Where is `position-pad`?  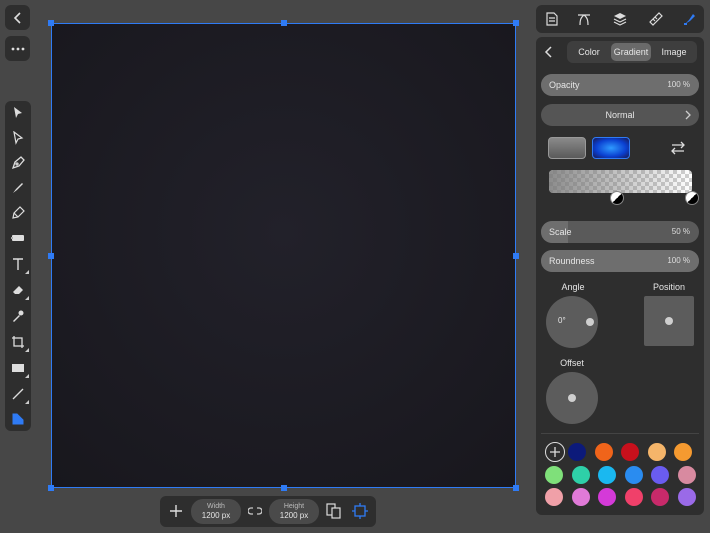 position-pad is located at coordinates (669, 321).